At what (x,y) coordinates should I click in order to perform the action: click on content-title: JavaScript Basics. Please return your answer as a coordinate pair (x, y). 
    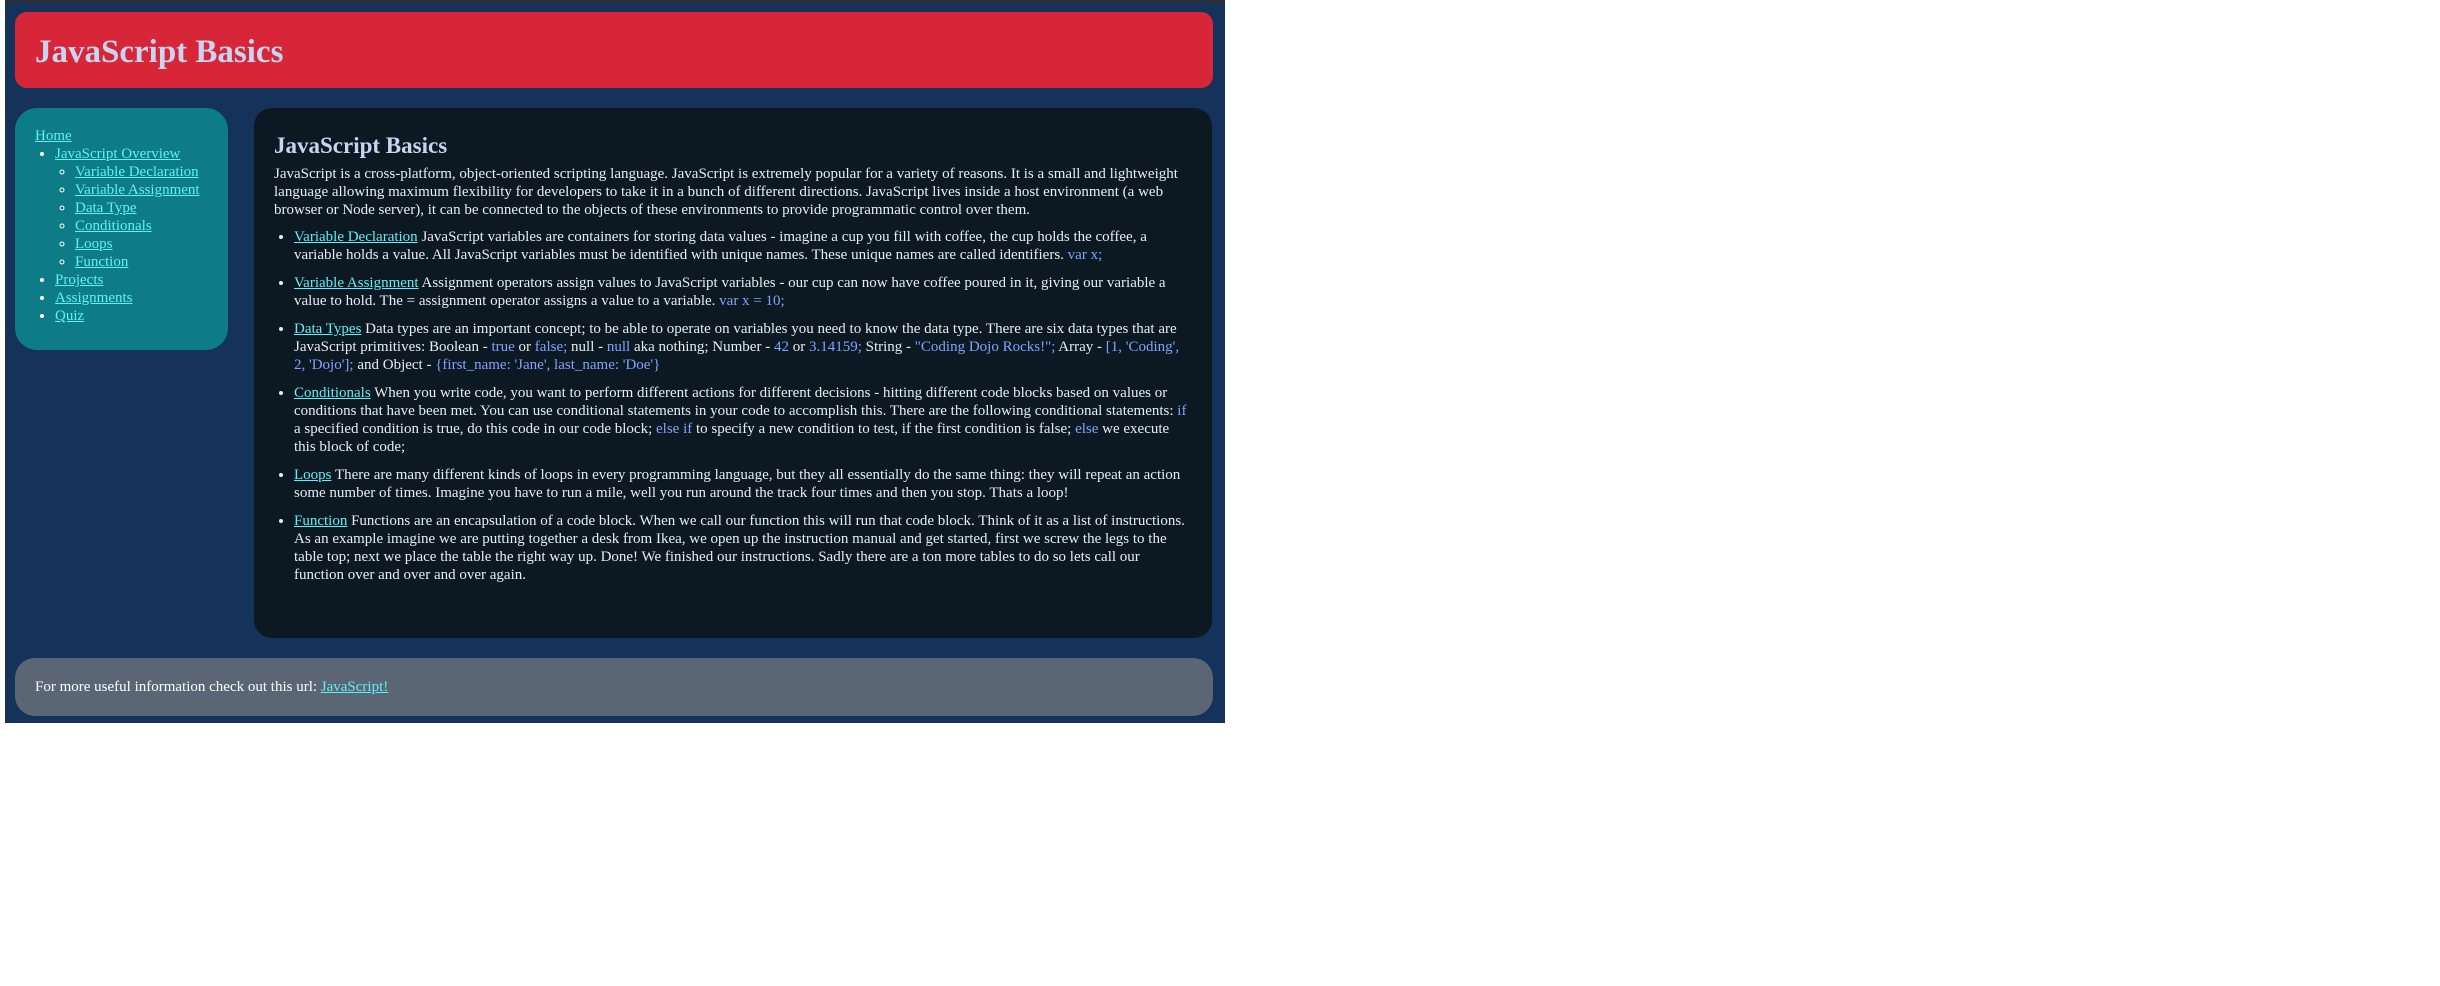
    Looking at the image, I should click on (361, 145).